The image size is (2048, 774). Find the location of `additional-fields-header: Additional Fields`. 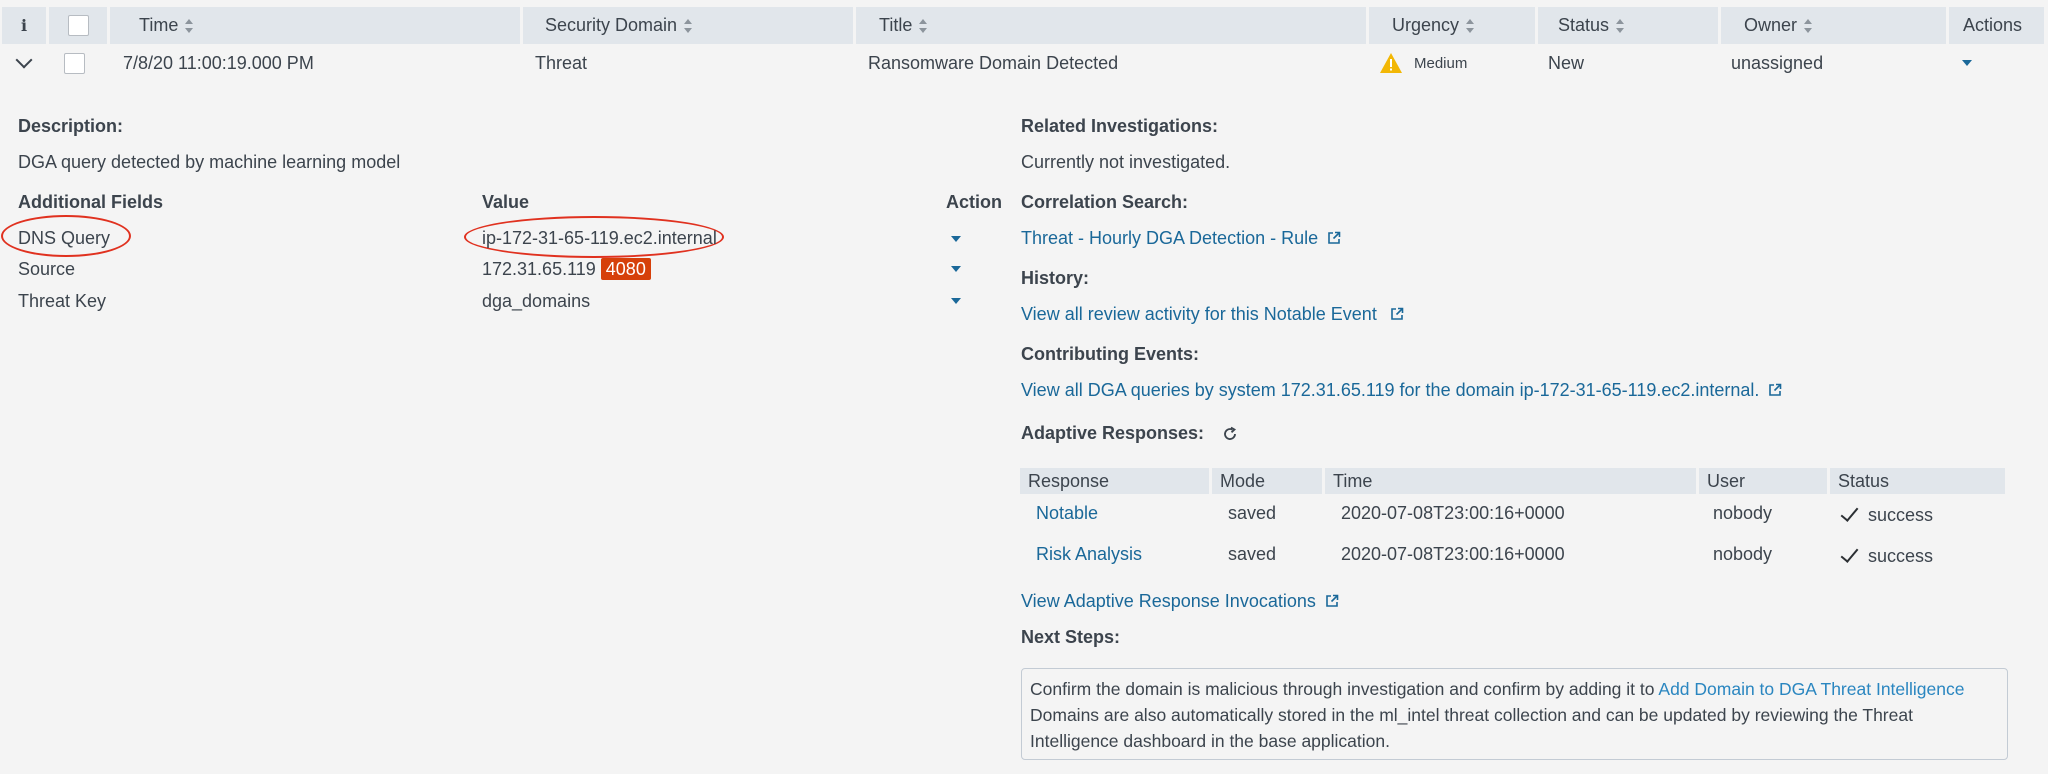

additional-fields-header: Additional Fields is located at coordinates (91, 202).